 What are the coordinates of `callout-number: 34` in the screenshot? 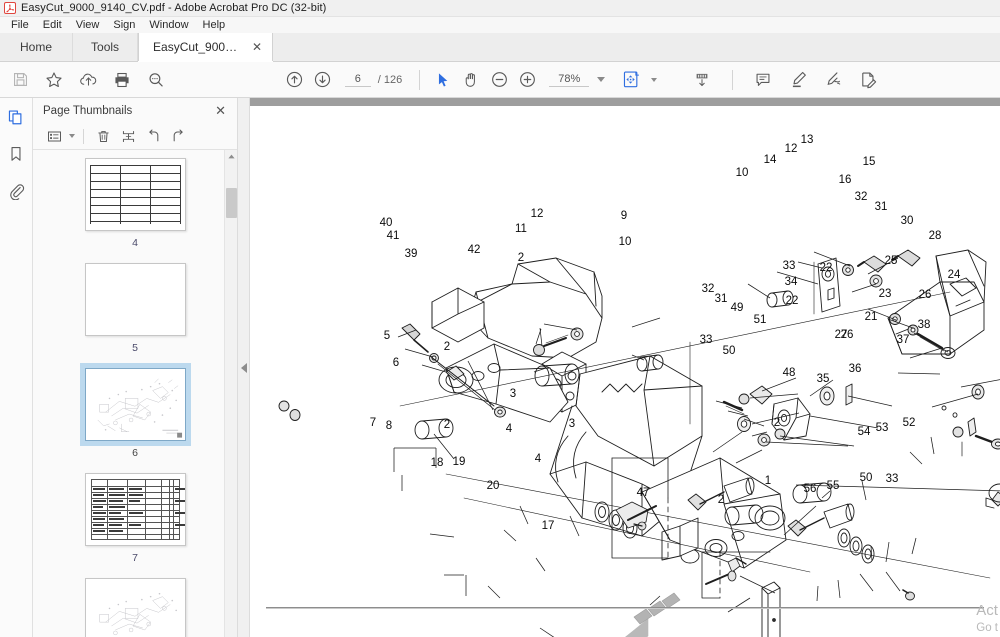 It's located at (791, 282).